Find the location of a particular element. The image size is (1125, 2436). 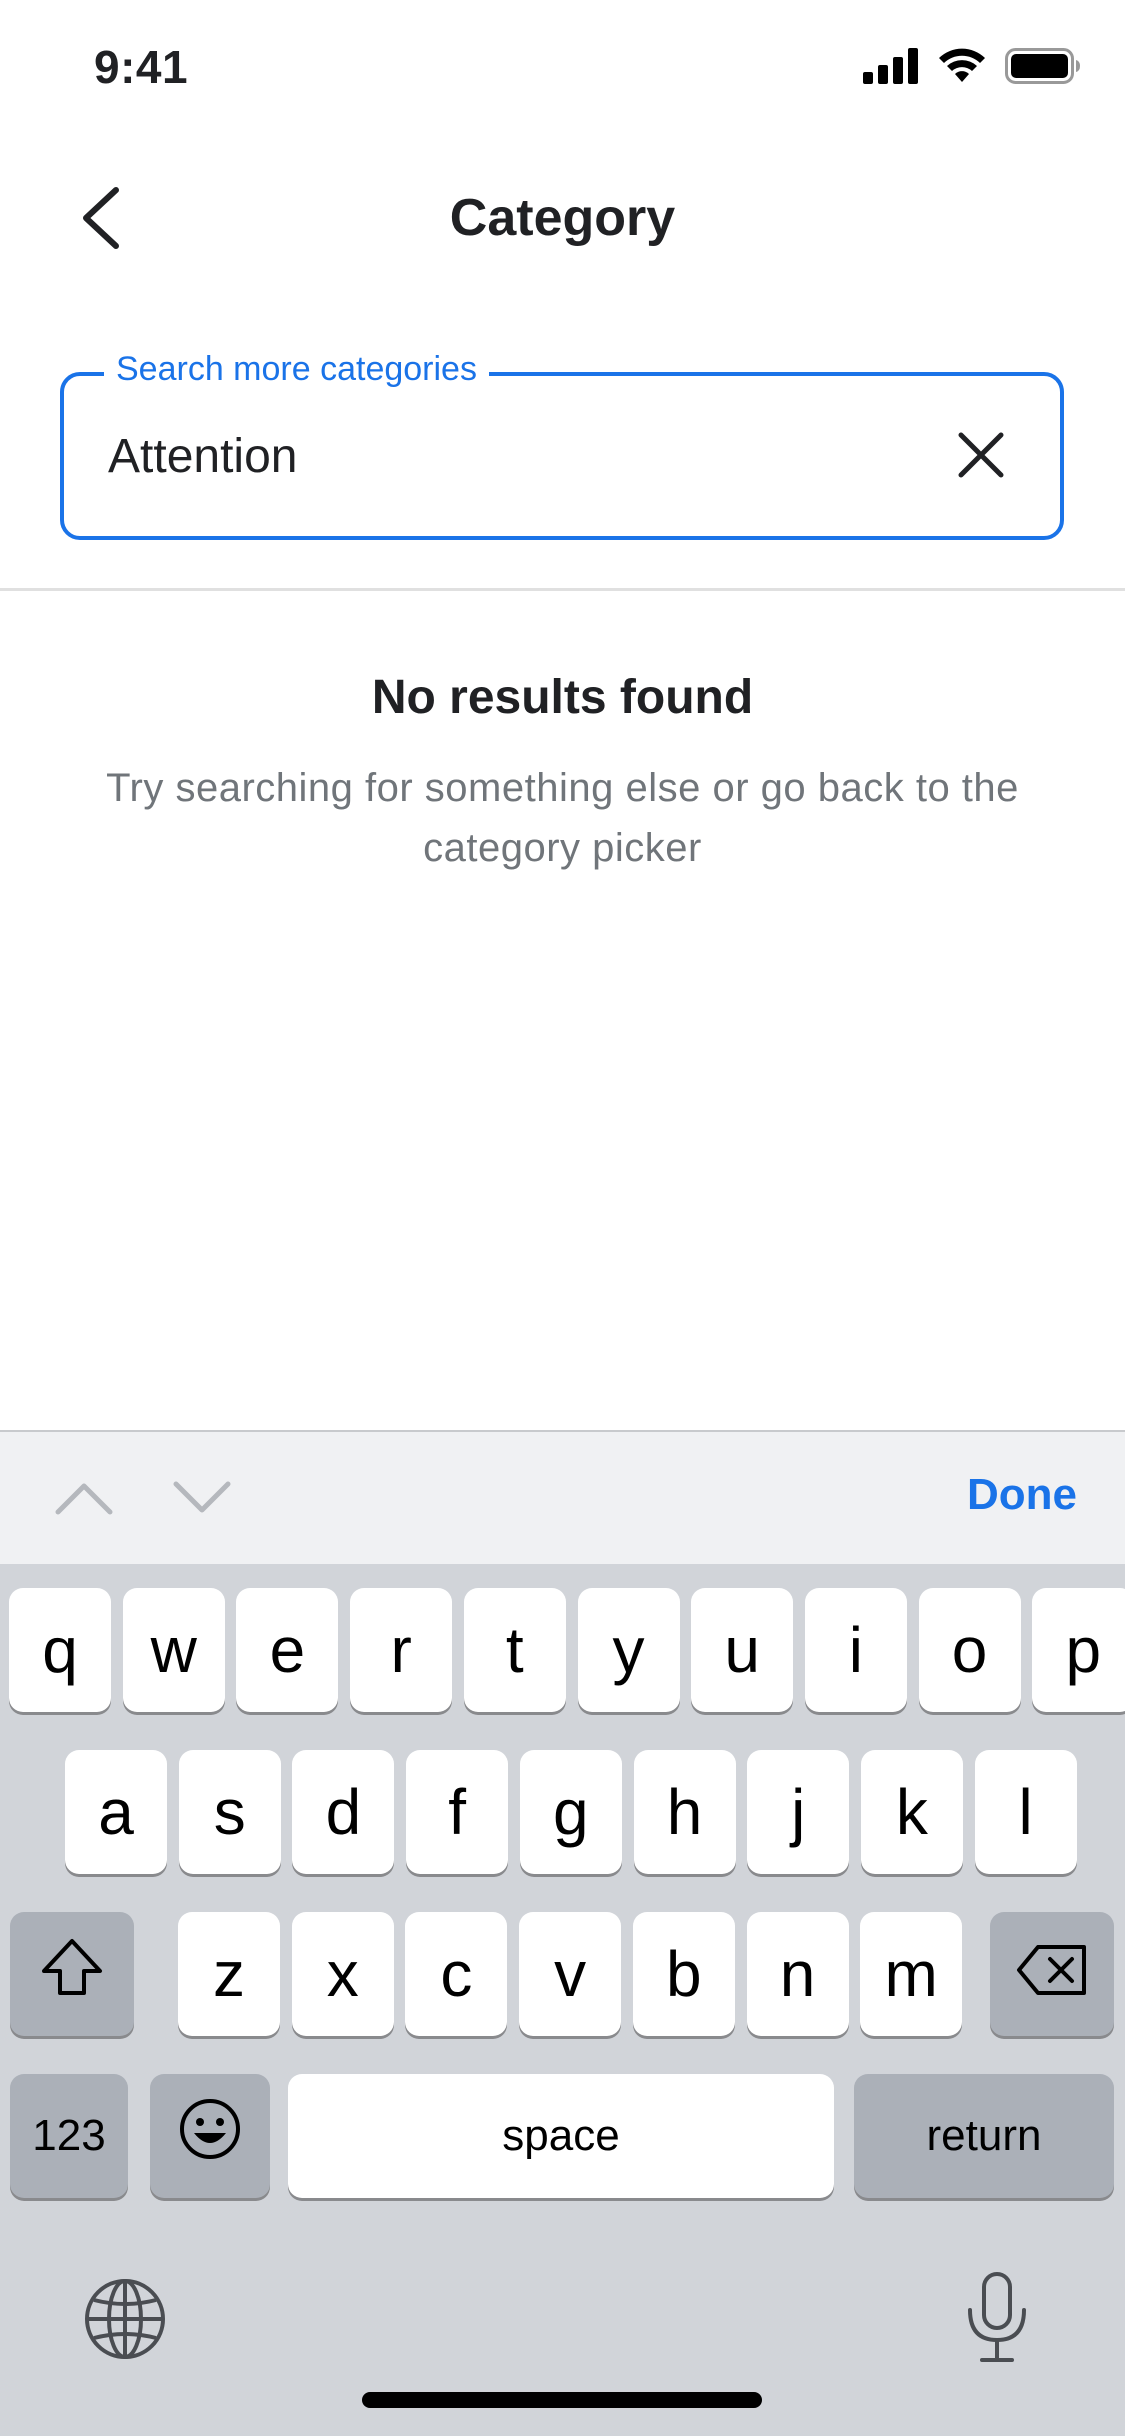

key-y: y is located at coordinates (628, 1650).